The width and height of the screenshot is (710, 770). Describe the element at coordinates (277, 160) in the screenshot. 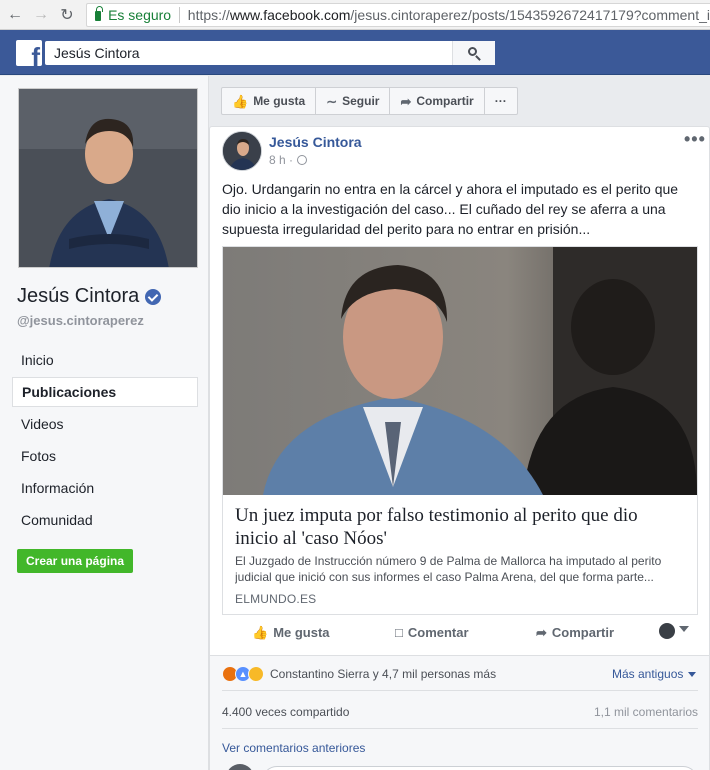

I see `post-time-text: 8 h` at that location.